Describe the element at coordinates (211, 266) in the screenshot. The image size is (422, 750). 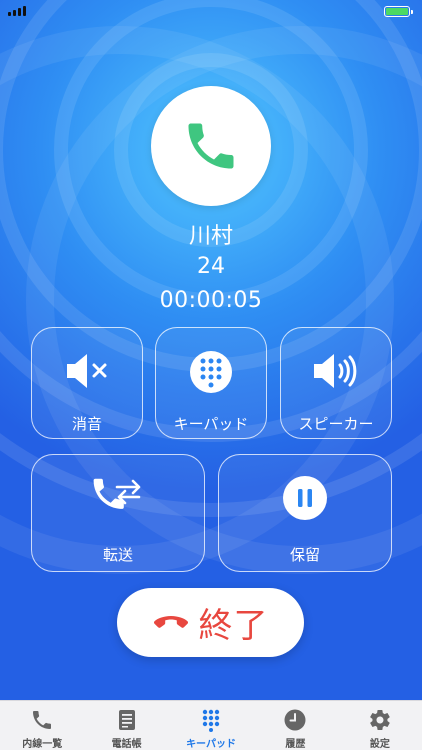
I see `caller-extension: 24` at that location.